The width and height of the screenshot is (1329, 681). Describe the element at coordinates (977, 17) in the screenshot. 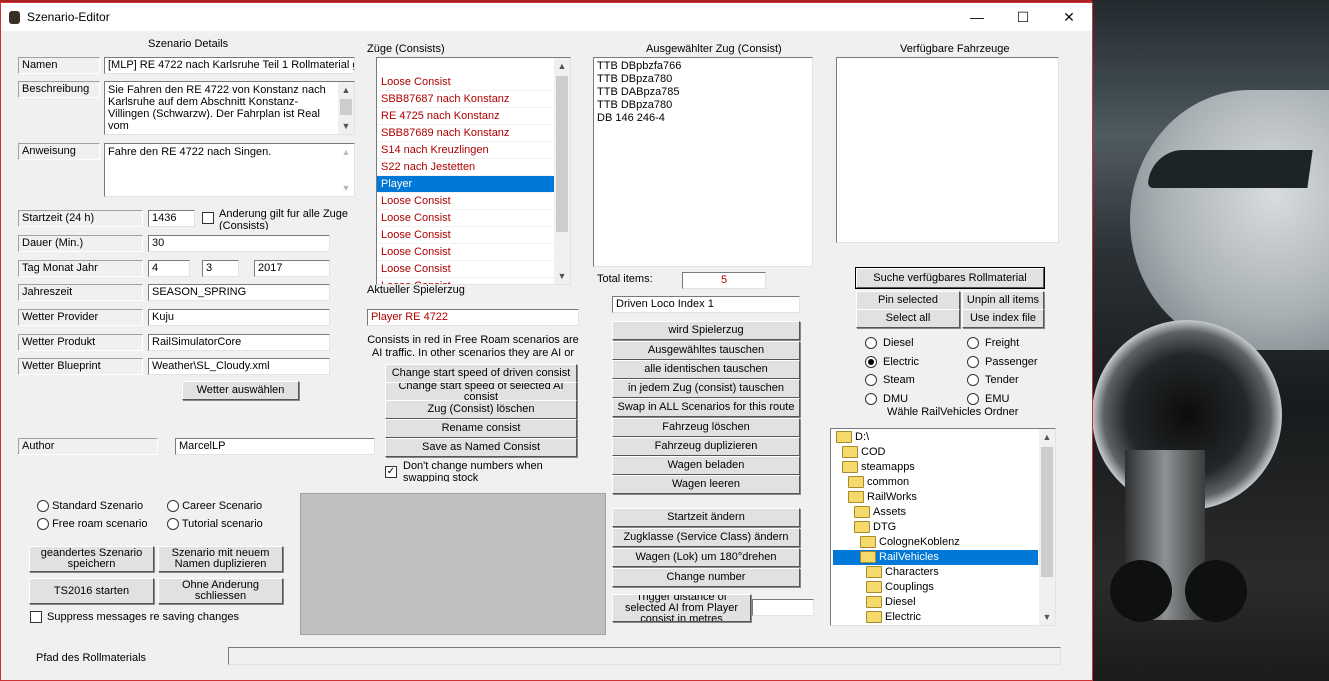

I see `minimize-button: —` at that location.